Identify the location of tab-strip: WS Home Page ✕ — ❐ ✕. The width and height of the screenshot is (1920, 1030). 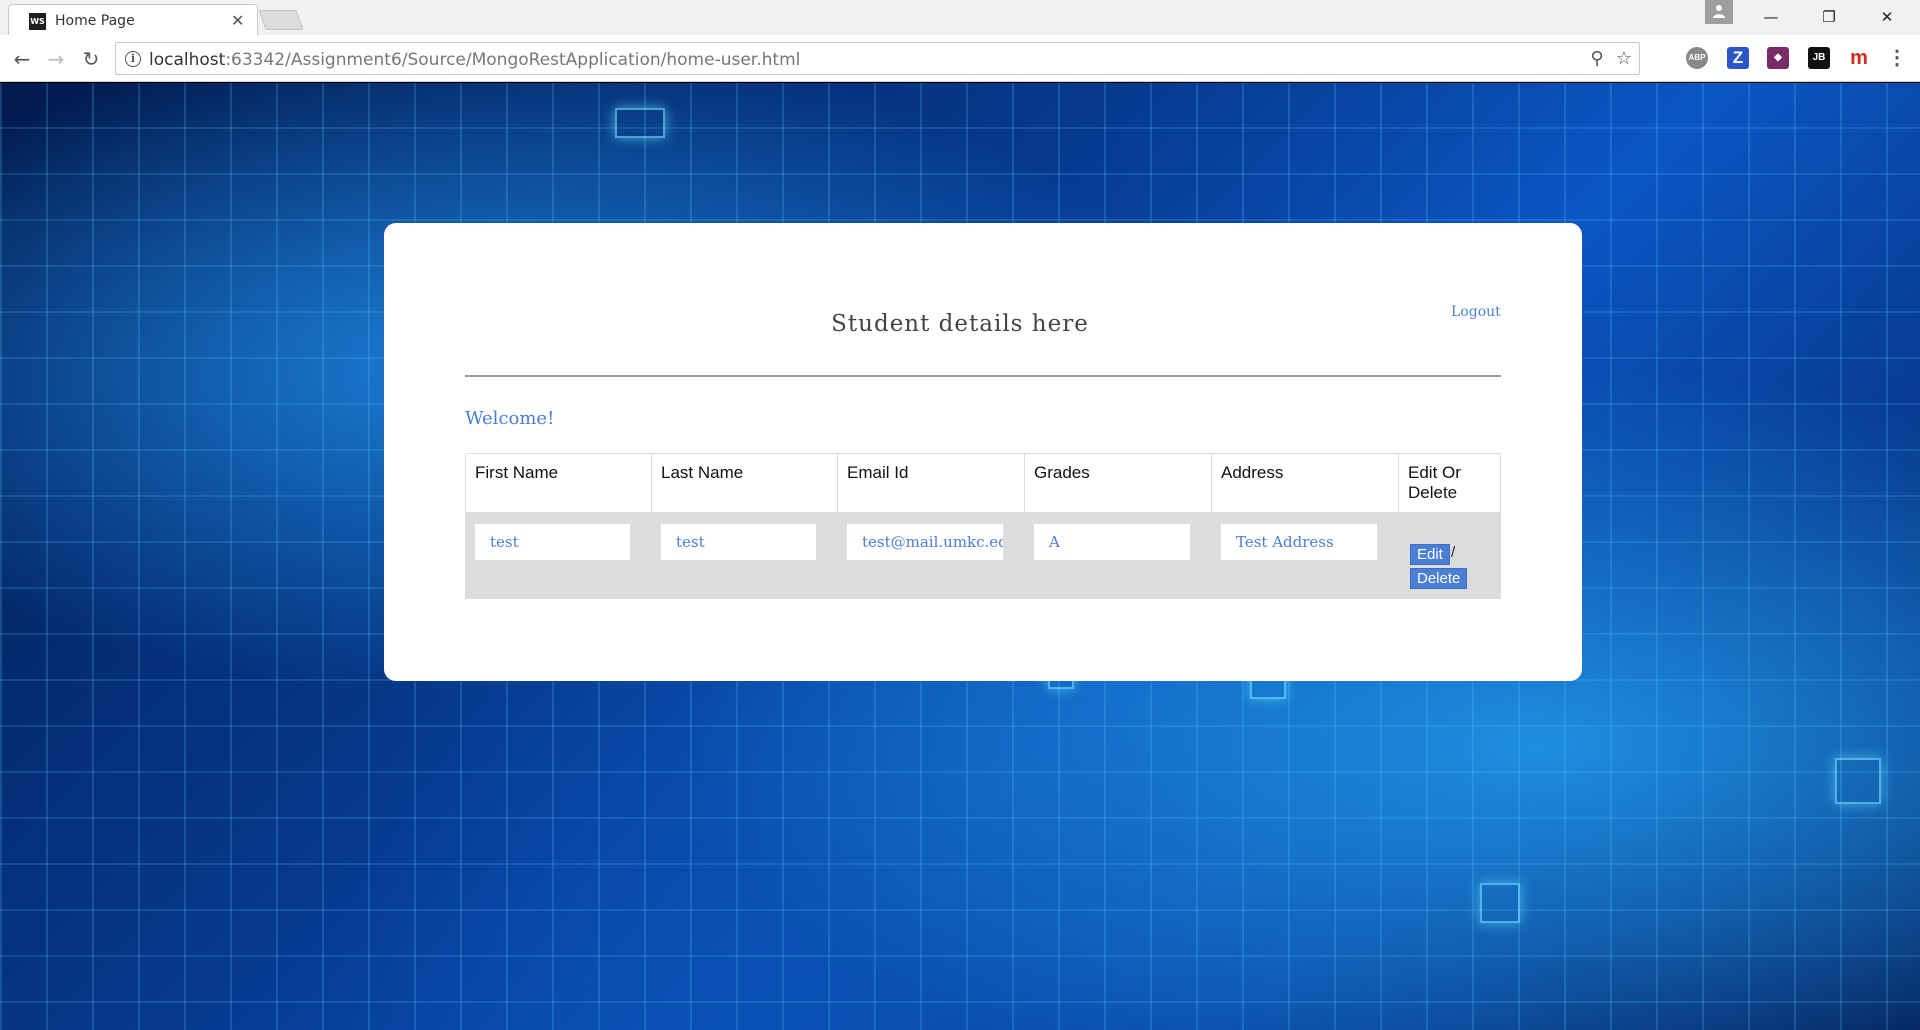
(960, 17).